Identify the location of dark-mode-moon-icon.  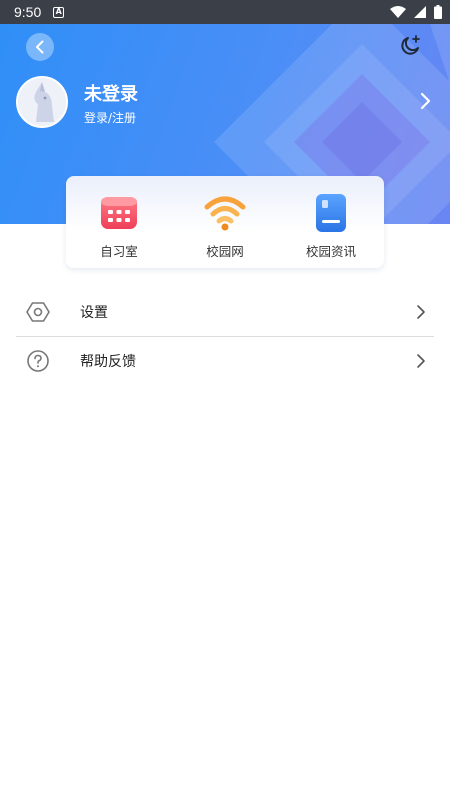
(410, 46).